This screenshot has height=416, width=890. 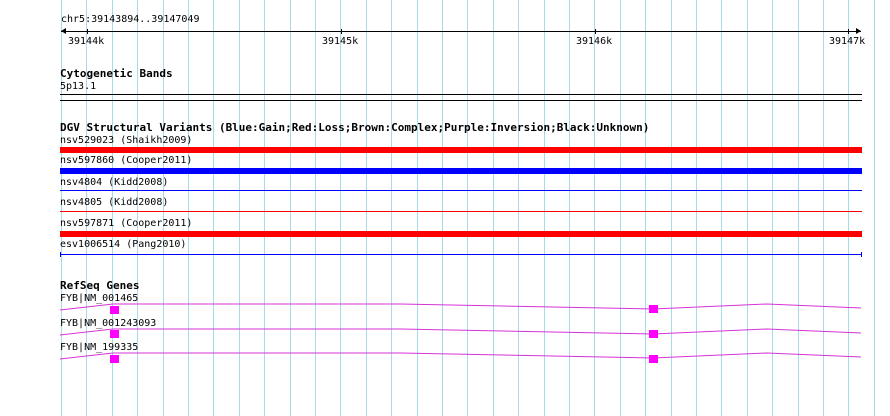 What do you see at coordinates (123, 245) in the screenshot?
I see `variant-label: esv1006514 (Pang2010)` at bounding box center [123, 245].